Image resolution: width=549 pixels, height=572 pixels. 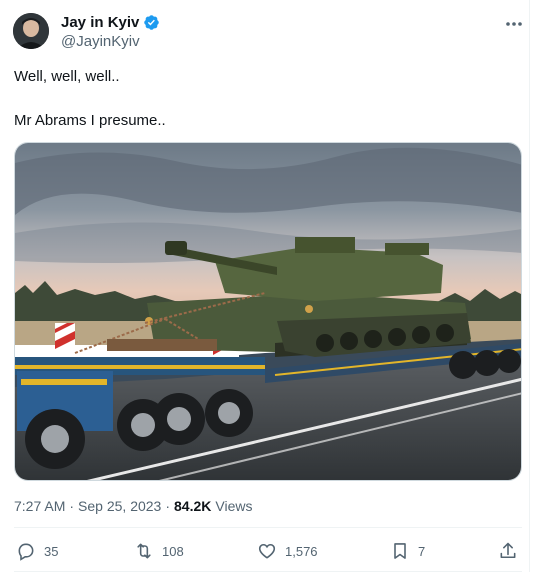 I want to click on views-label: Views, so click(x=234, y=506).